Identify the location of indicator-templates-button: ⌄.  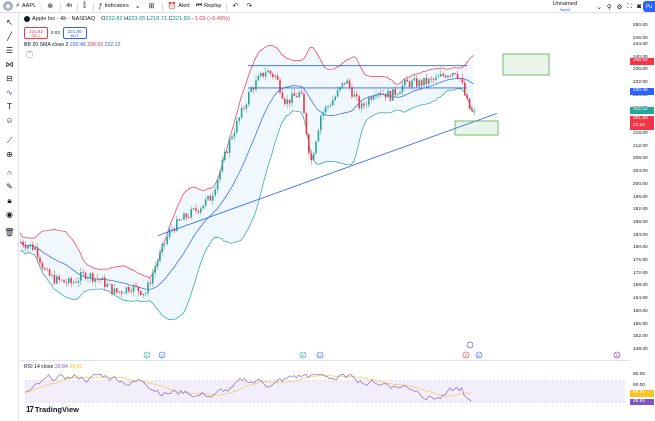
(139, 6).